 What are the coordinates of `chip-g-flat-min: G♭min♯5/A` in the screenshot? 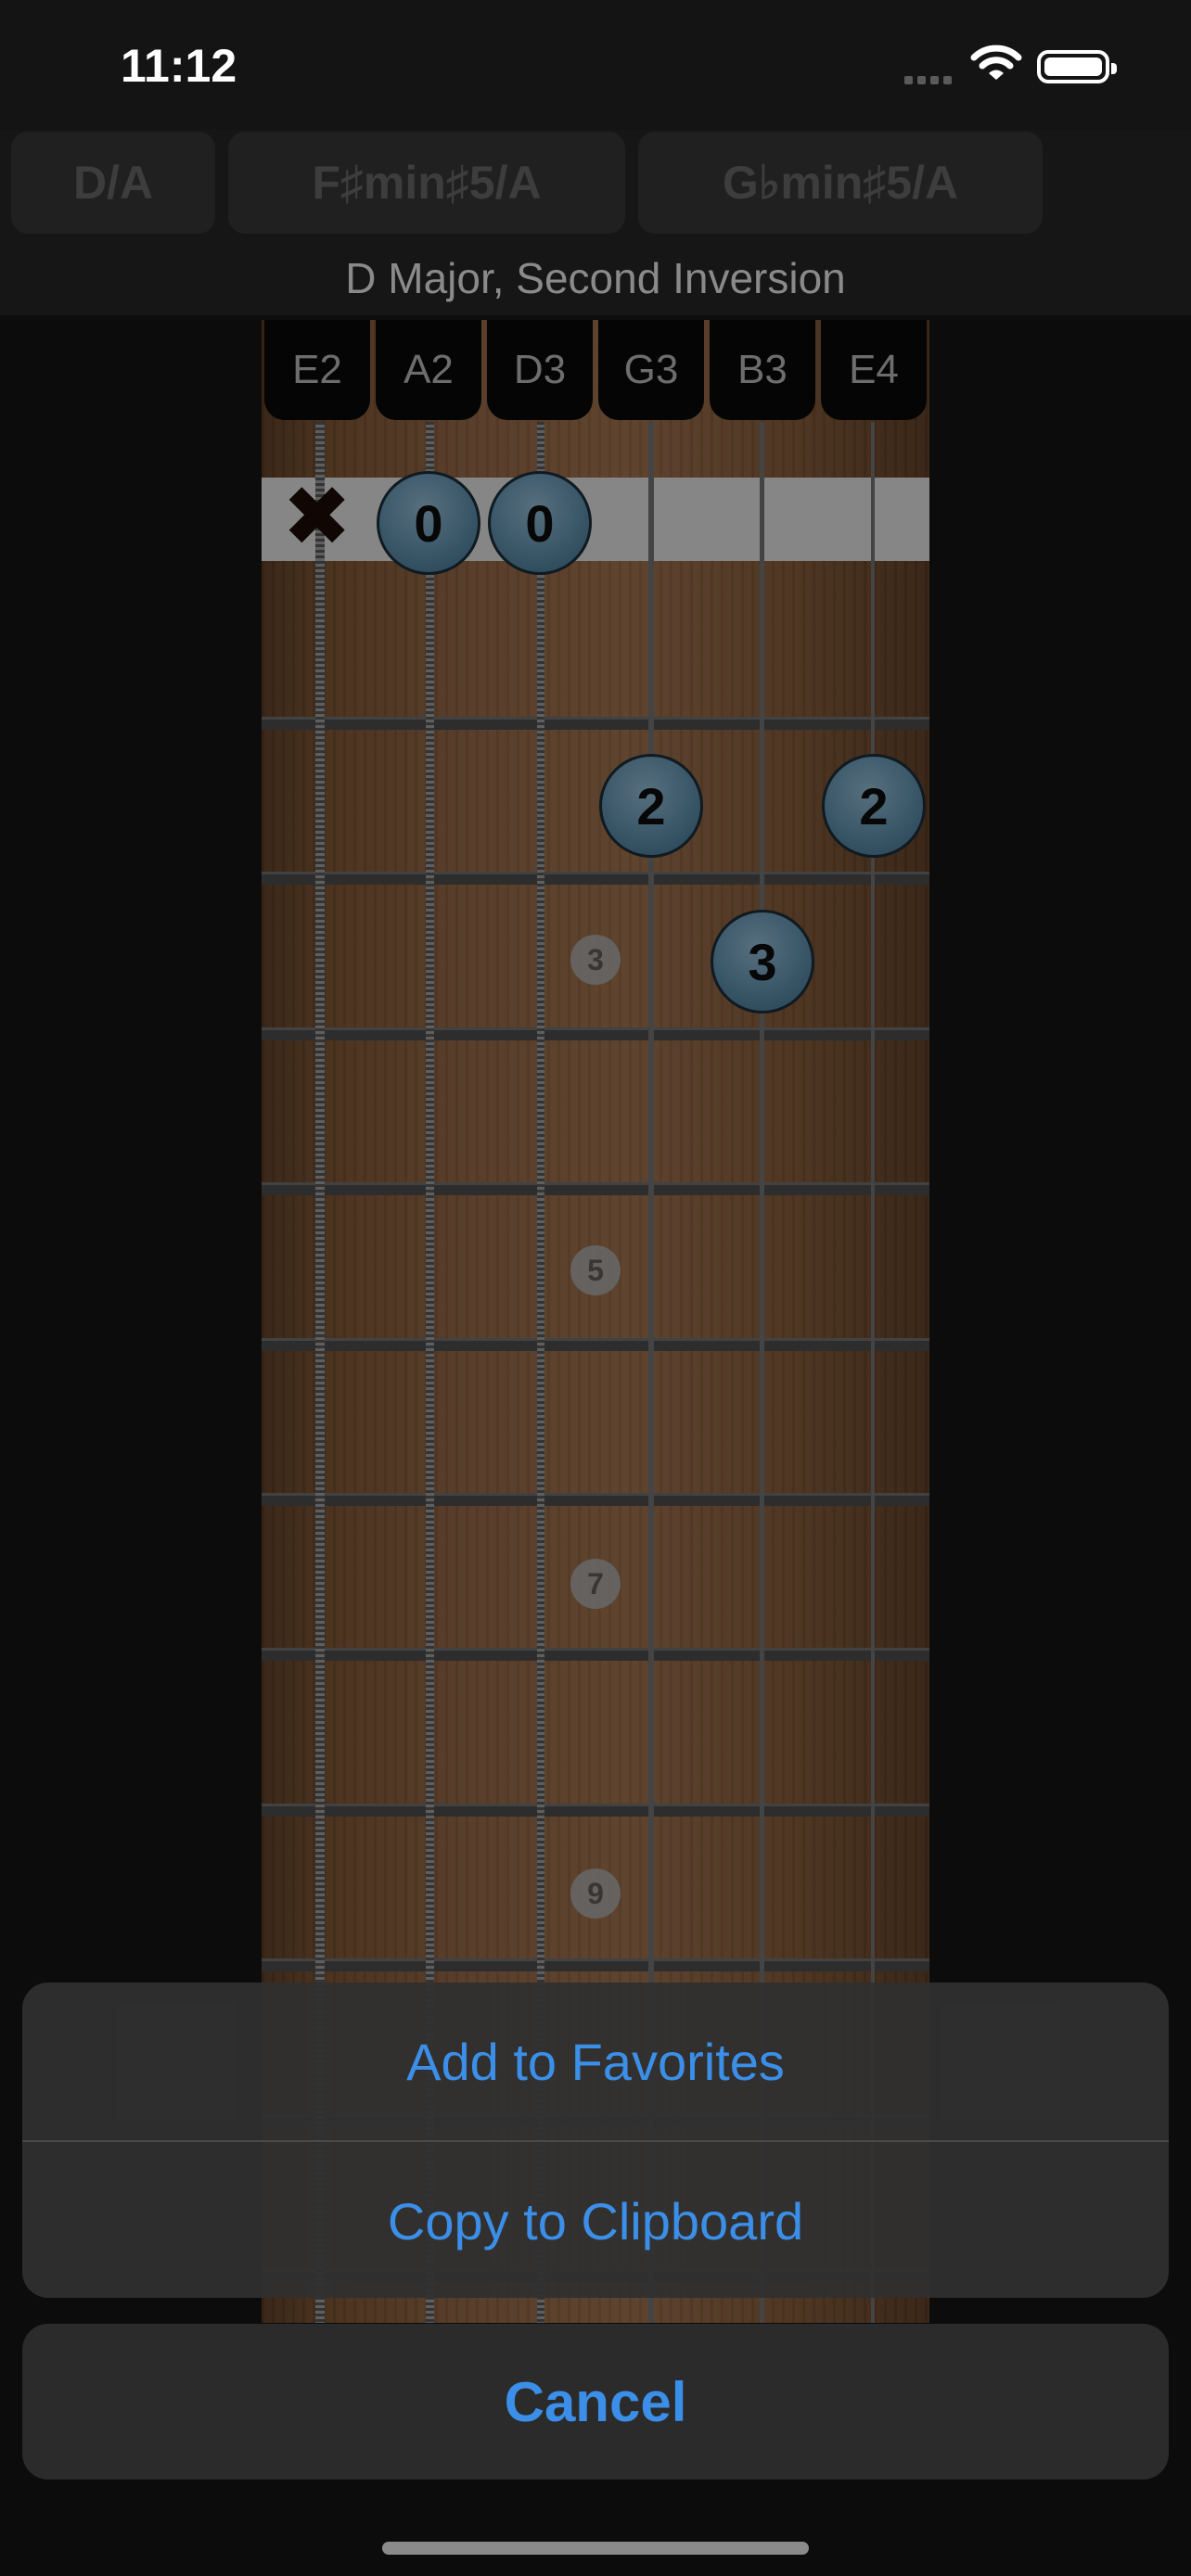 It's located at (840, 183).